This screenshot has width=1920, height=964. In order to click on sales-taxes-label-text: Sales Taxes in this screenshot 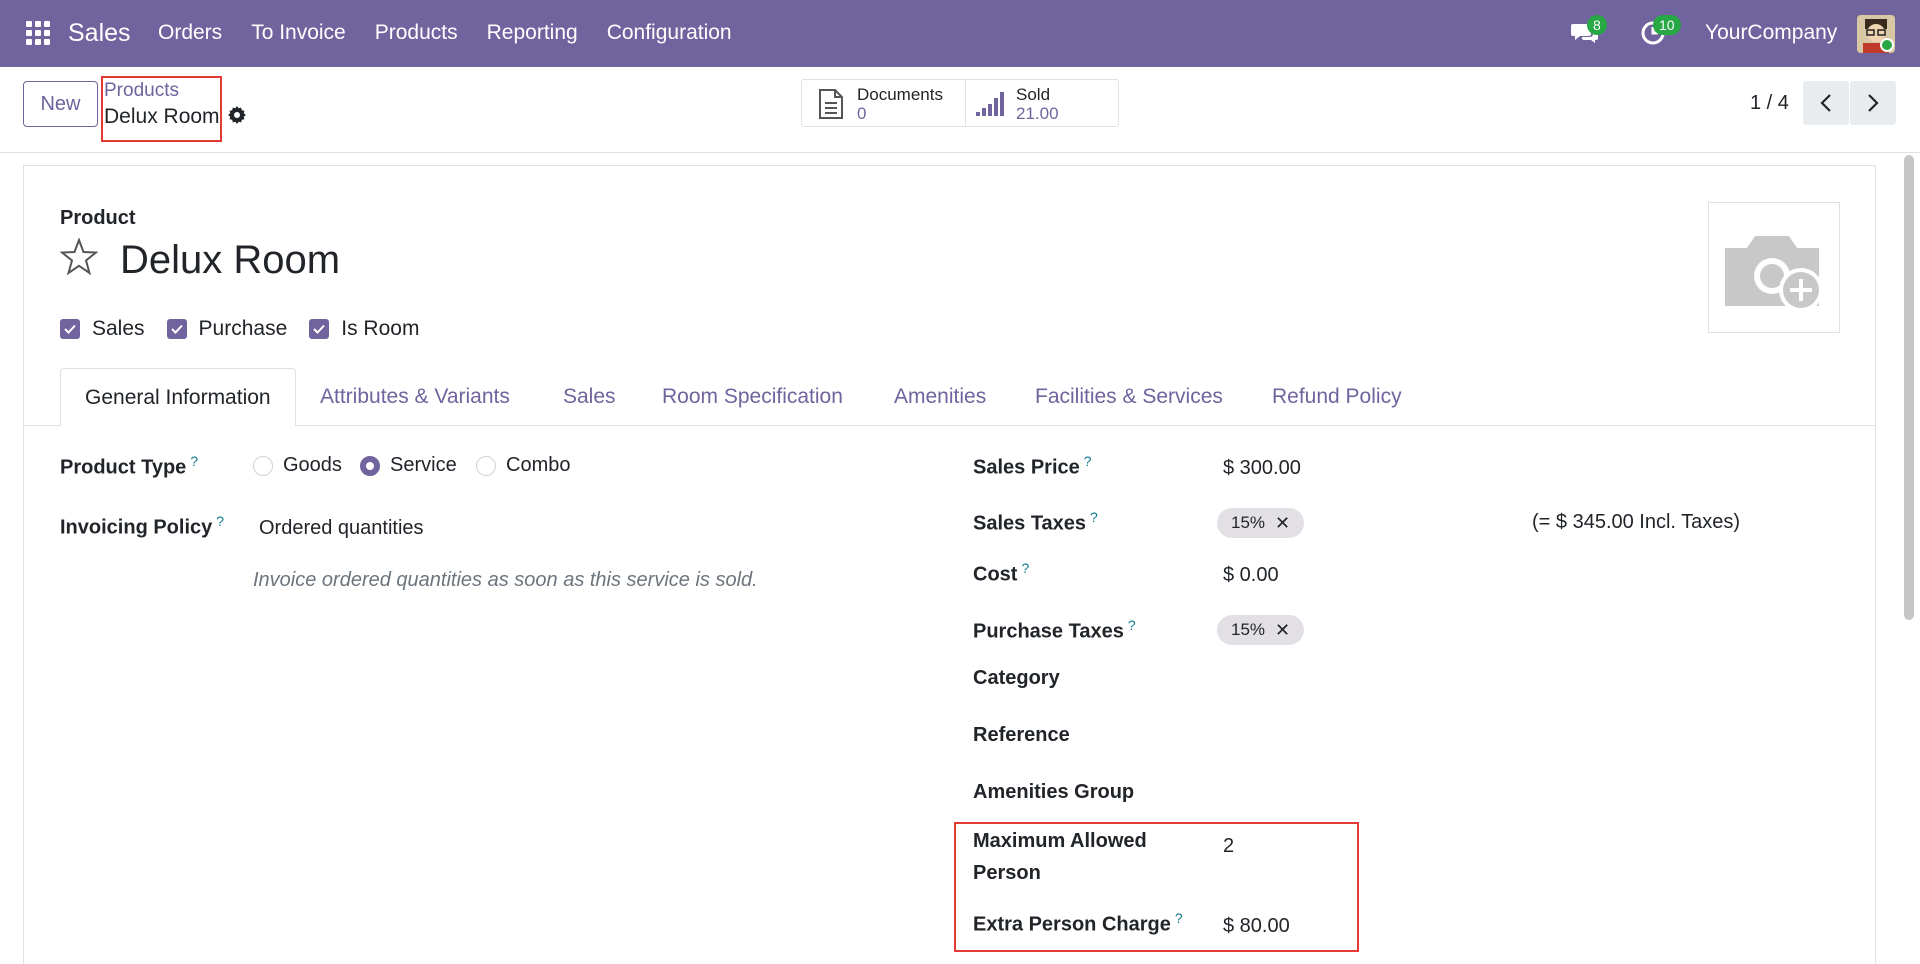, I will do `click(1030, 523)`.